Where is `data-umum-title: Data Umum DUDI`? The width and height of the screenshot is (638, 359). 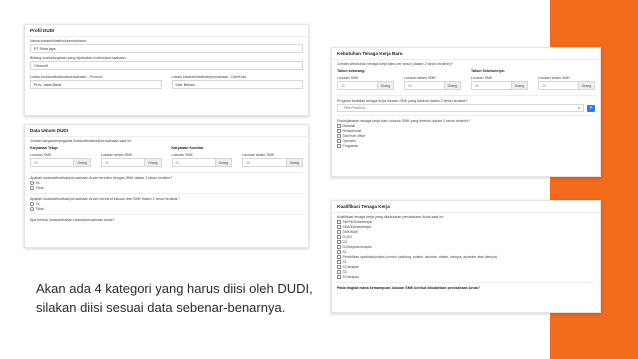 data-umum-title: Data Umum DUDI is located at coordinates (166, 131).